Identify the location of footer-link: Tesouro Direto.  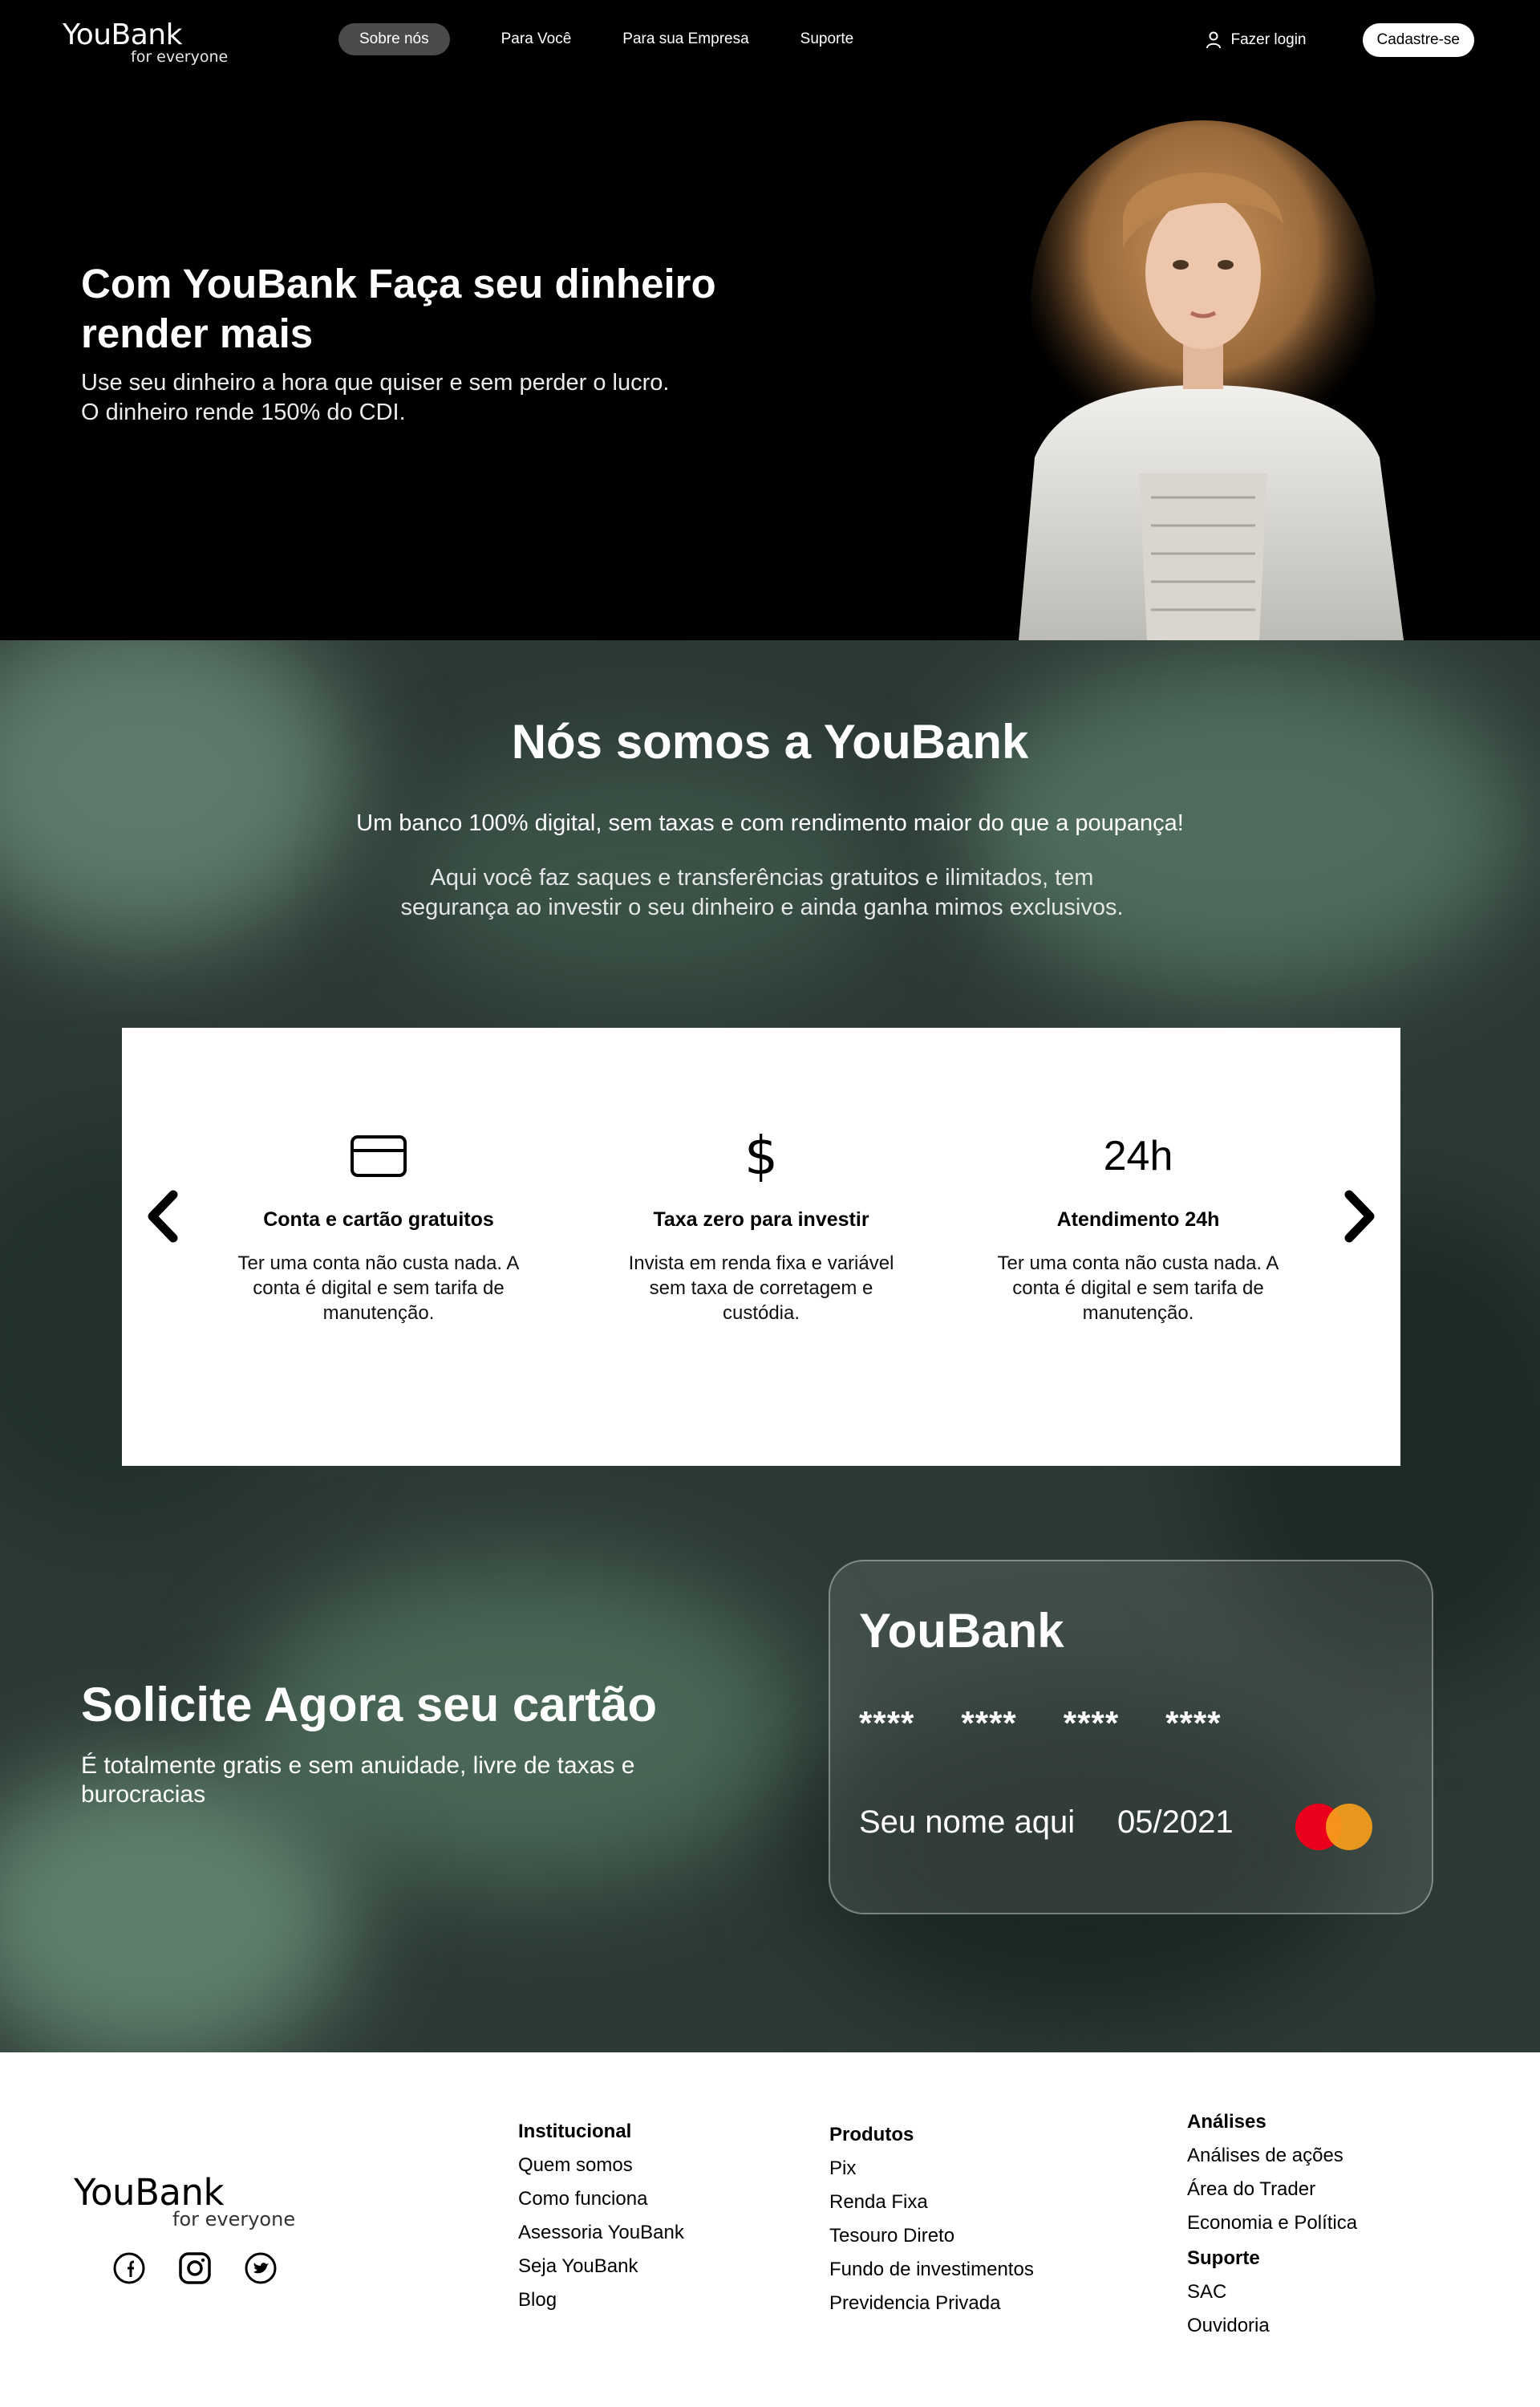
(931, 2236).